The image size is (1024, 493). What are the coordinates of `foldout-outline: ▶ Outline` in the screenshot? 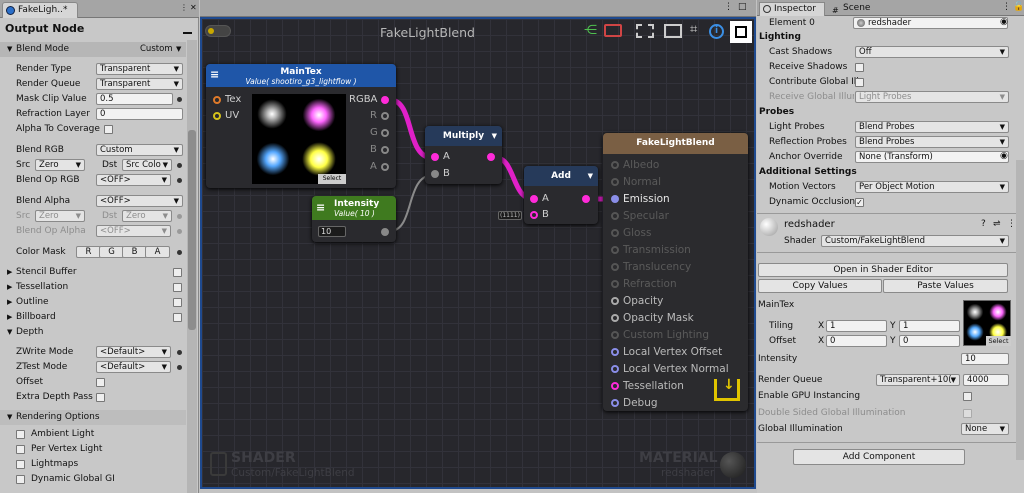 It's located at (93, 302).